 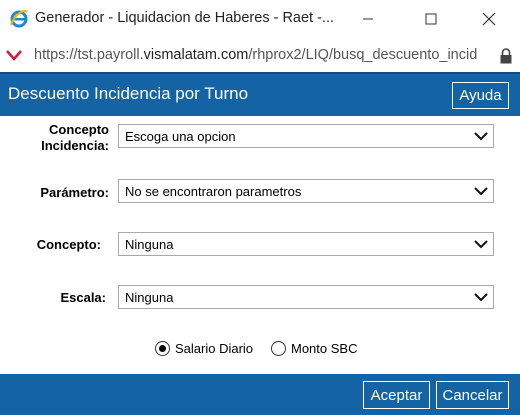 What do you see at coordinates (128, 93) in the screenshot?
I see `page-title: Descuento Incidencia por Turno` at bounding box center [128, 93].